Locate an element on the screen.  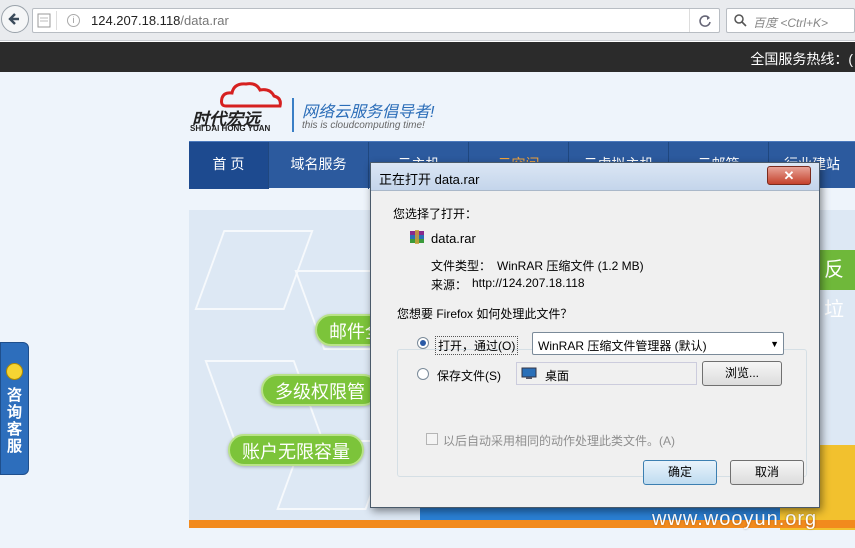
auto-action-checkbox is located at coordinates (432, 439).